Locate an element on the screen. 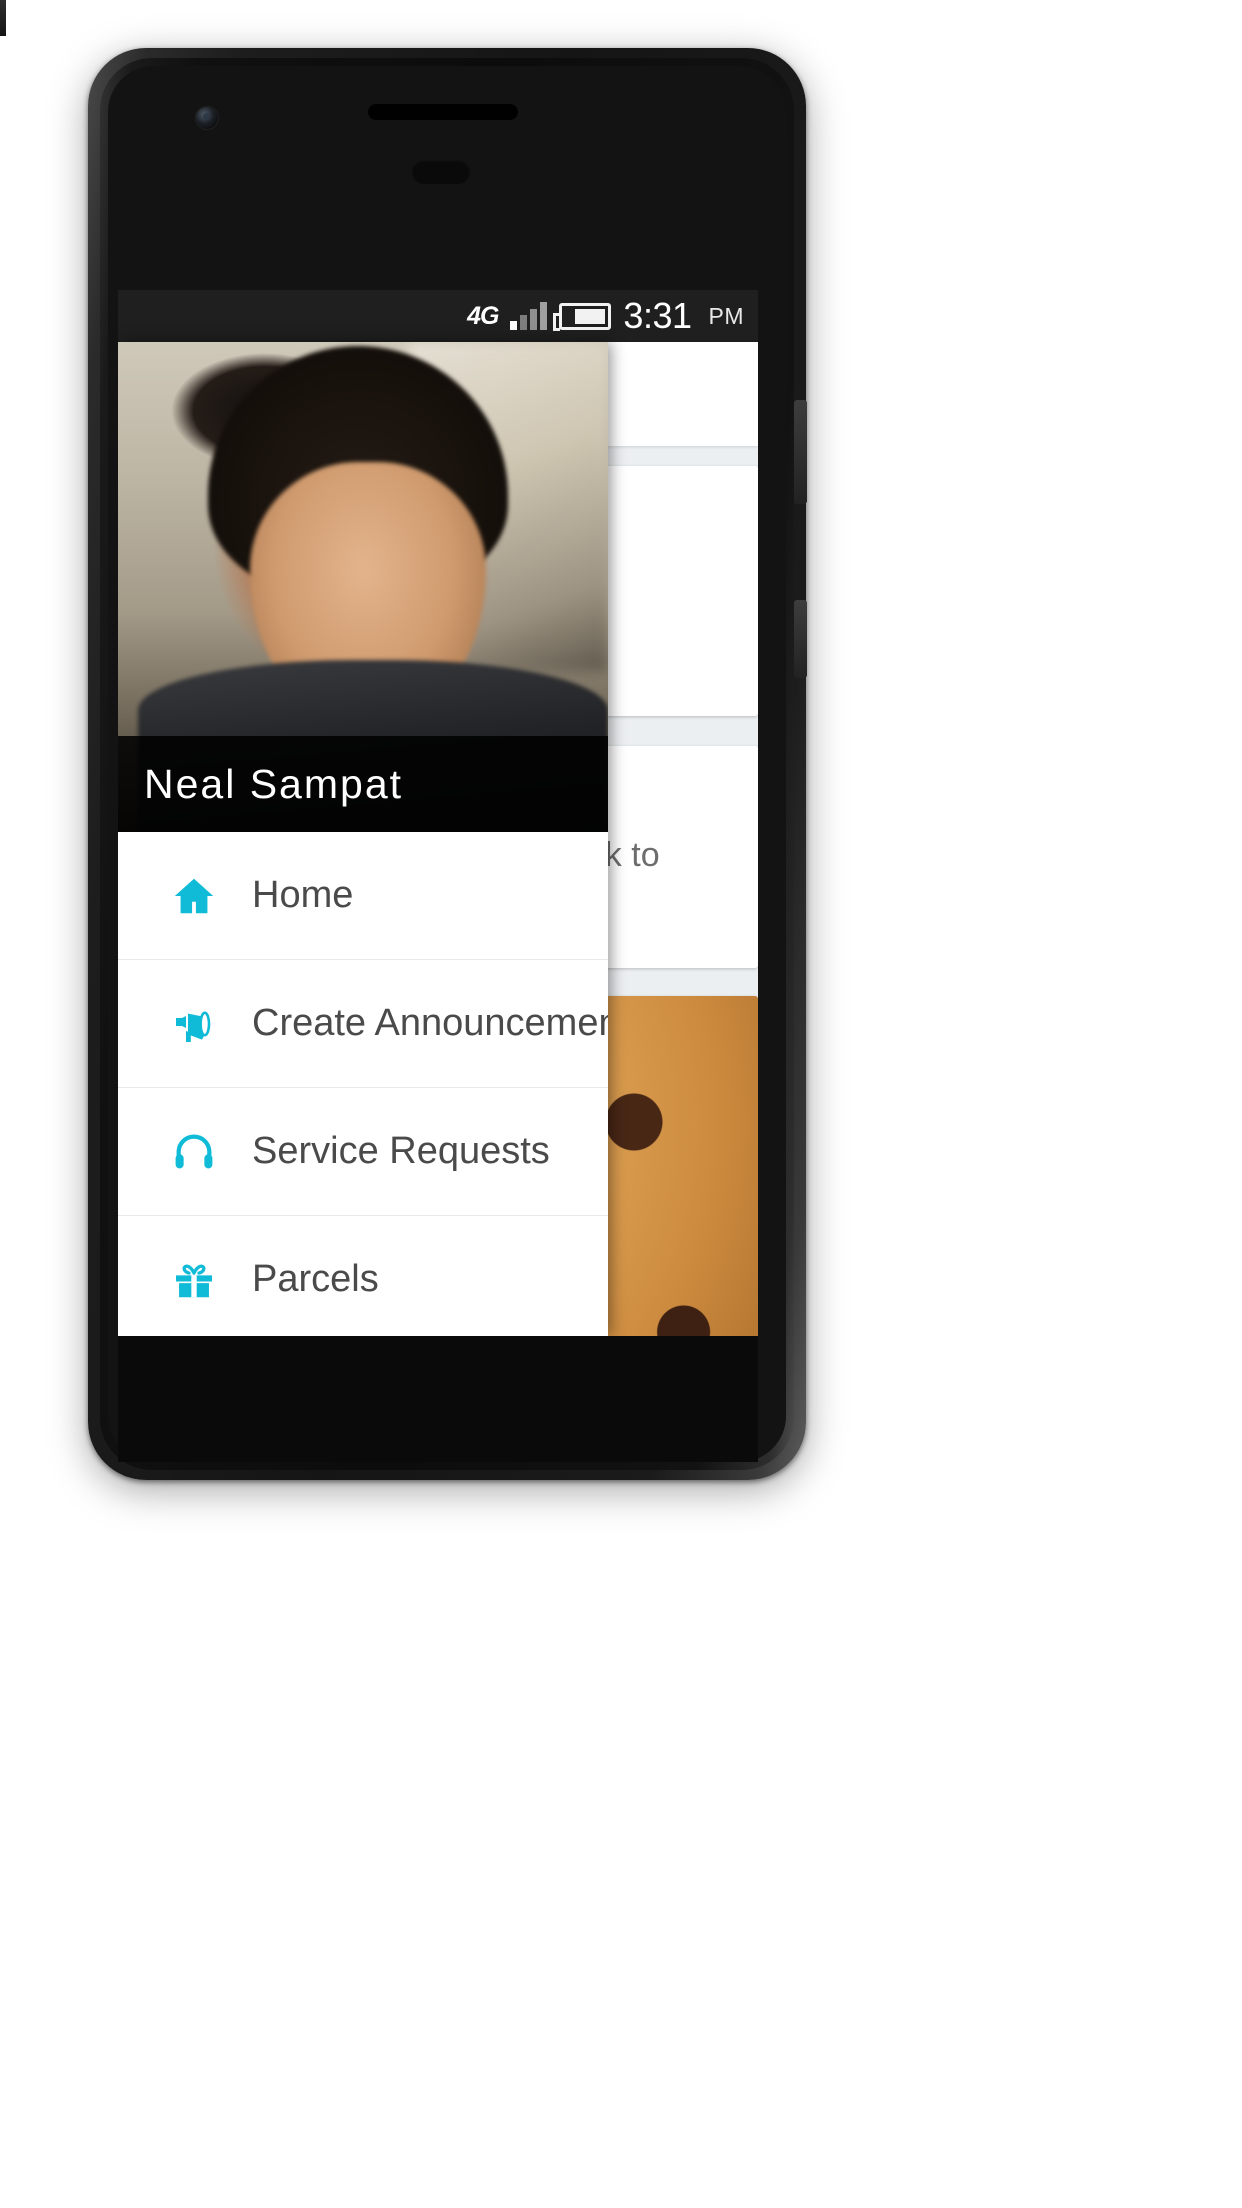 The image size is (1242, 2208). drawer-profile-name-band: Neal Sampat is located at coordinates (363, 784).